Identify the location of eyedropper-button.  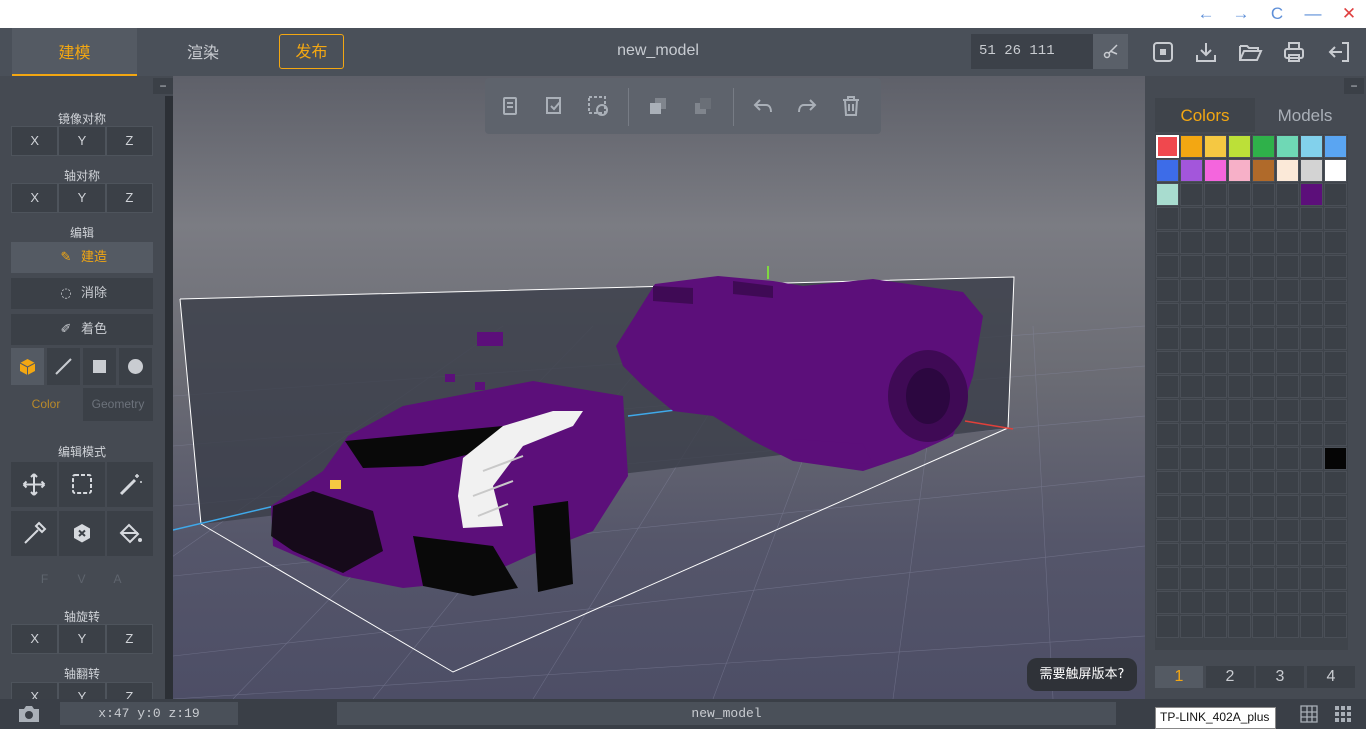
(34, 533).